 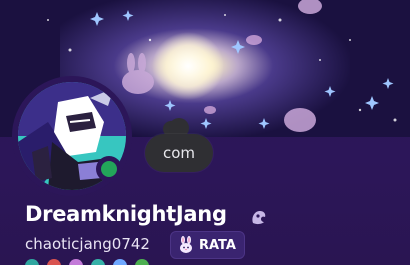 I want to click on badge-teal-icon, so click(x=98, y=262).